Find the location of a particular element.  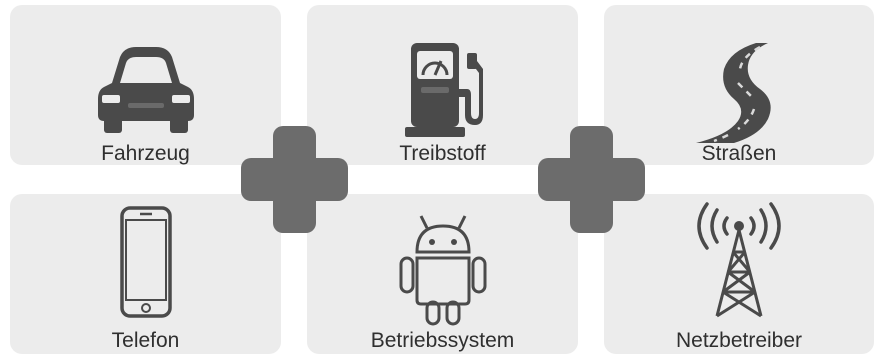

tile-label: Betriebssystem is located at coordinates (442, 340).